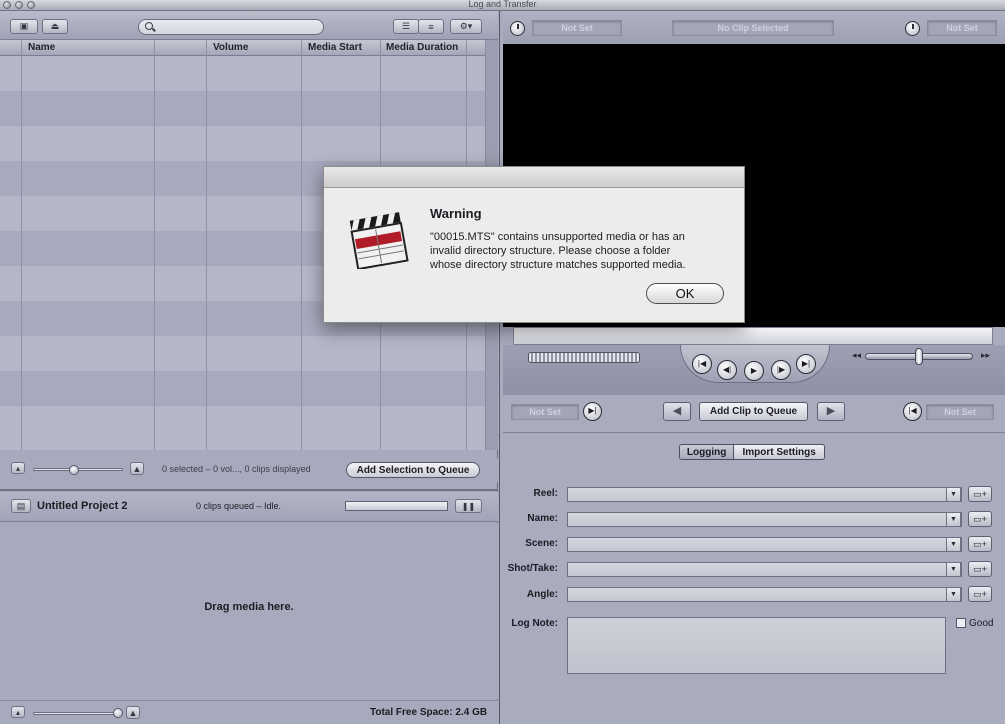  I want to click on angle-dropdown: ▼, so click(953, 594).